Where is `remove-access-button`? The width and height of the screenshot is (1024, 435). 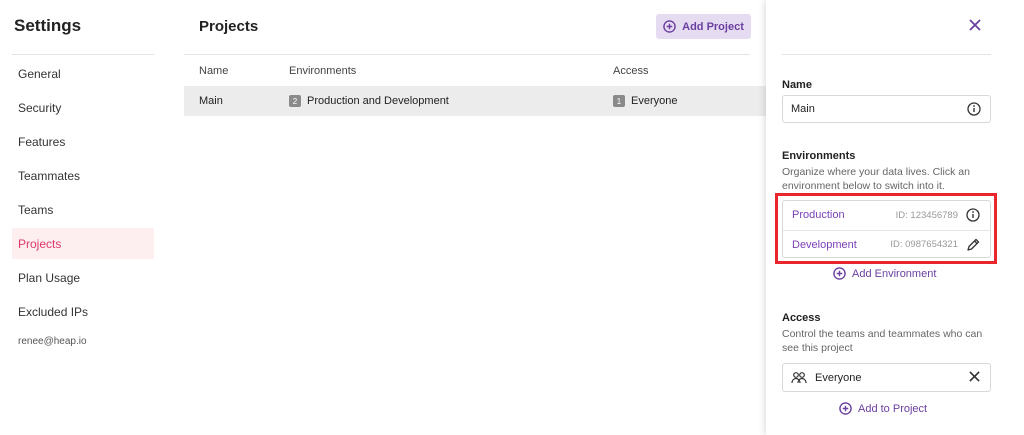
remove-access-button is located at coordinates (974, 378).